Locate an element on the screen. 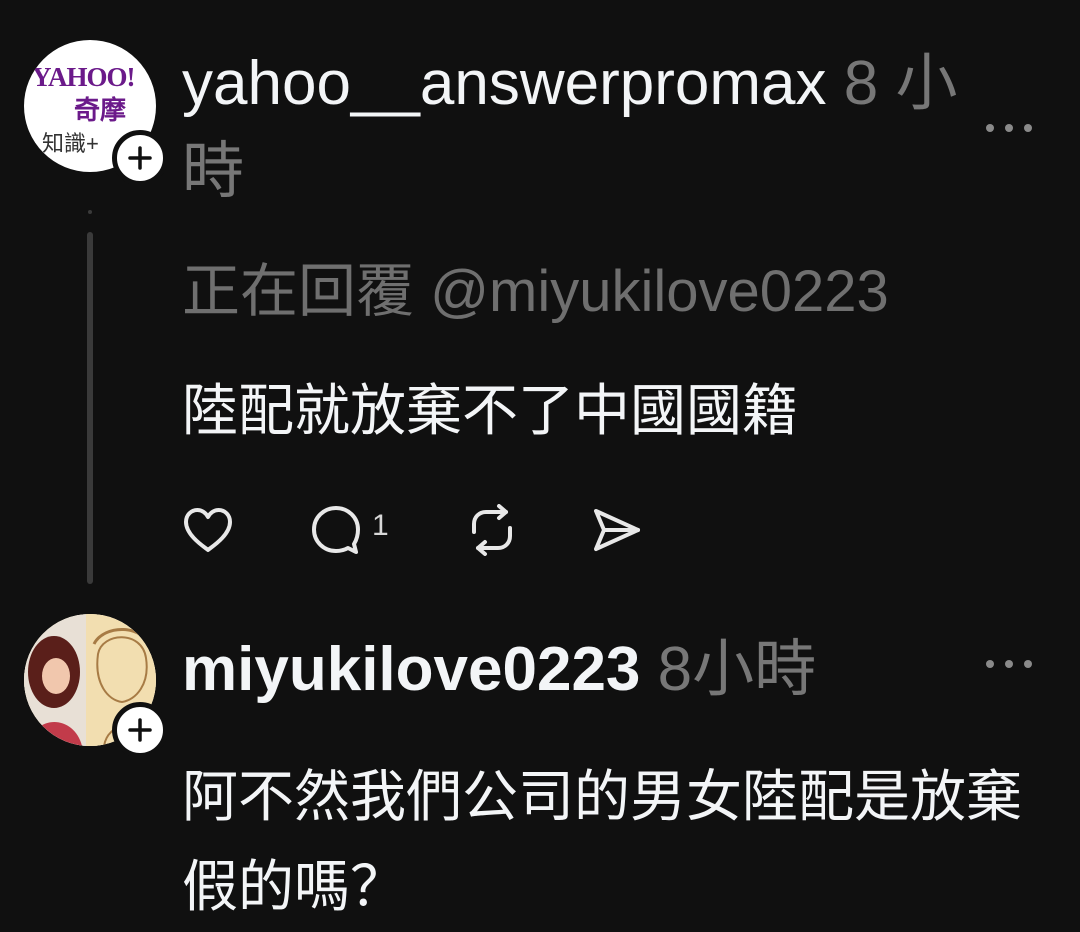  like-button is located at coordinates (246, 530).